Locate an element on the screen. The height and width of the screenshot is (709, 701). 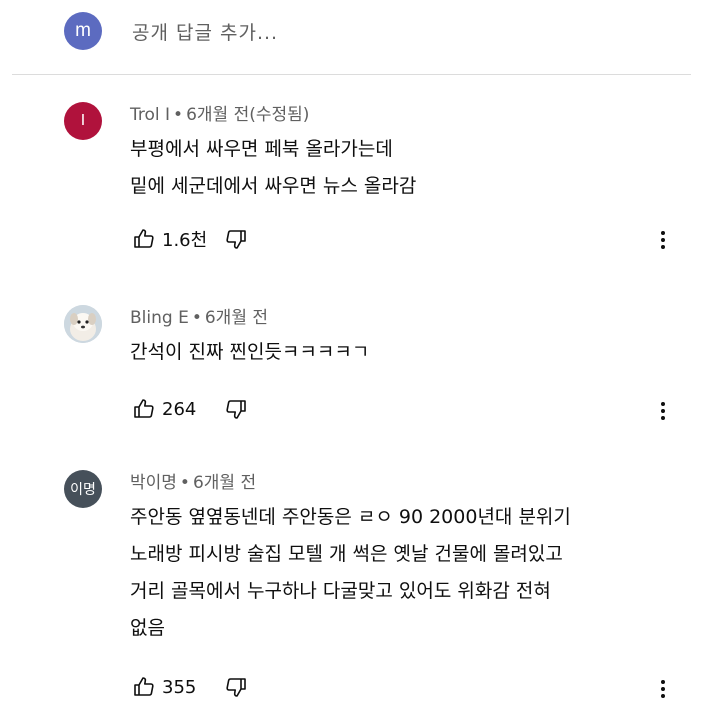
comment-line: 밑에 세군데에서 싸우면 뉴스 올라감 is located at coordinates (273, 186).